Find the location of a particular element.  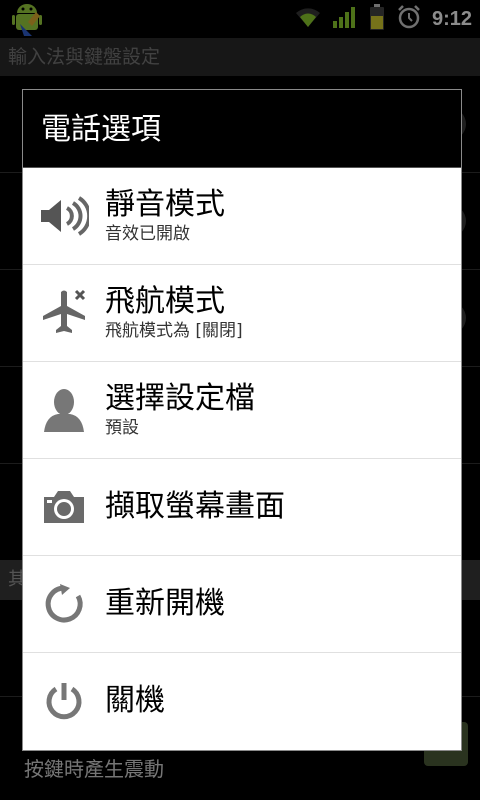

reboot-icon is located at coordinates (64, 604).